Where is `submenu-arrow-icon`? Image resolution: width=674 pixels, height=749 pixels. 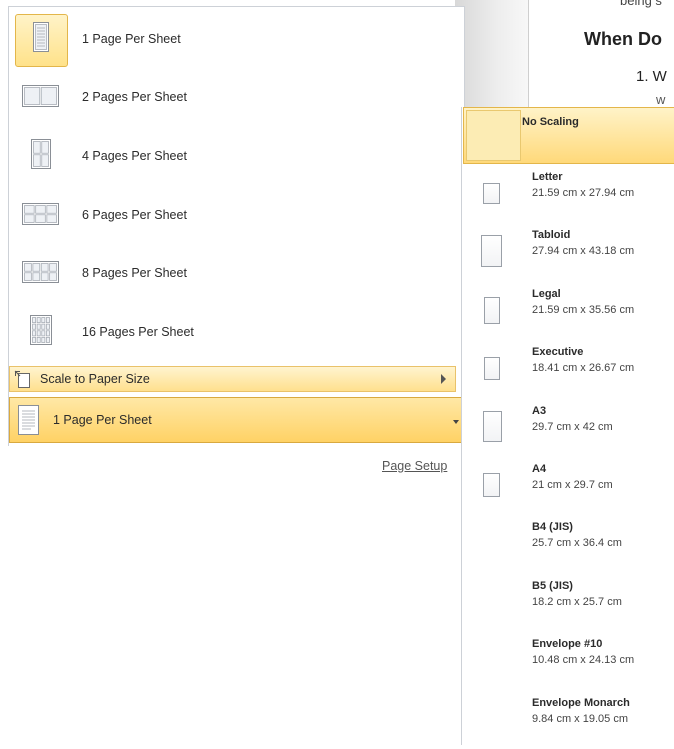
submenu-arrow-icon is located at coordinates (443, 379).